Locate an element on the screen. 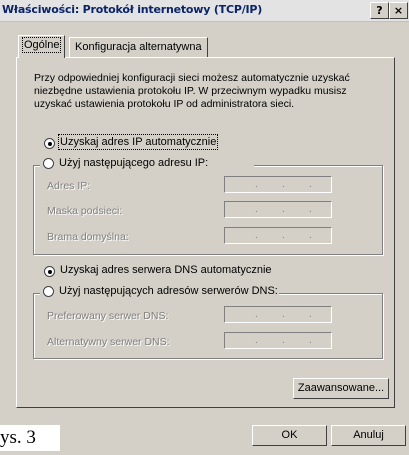 This screenshot has width=409, height=455. subnet-mask-field: . . . is located at coordinates (278, 209).